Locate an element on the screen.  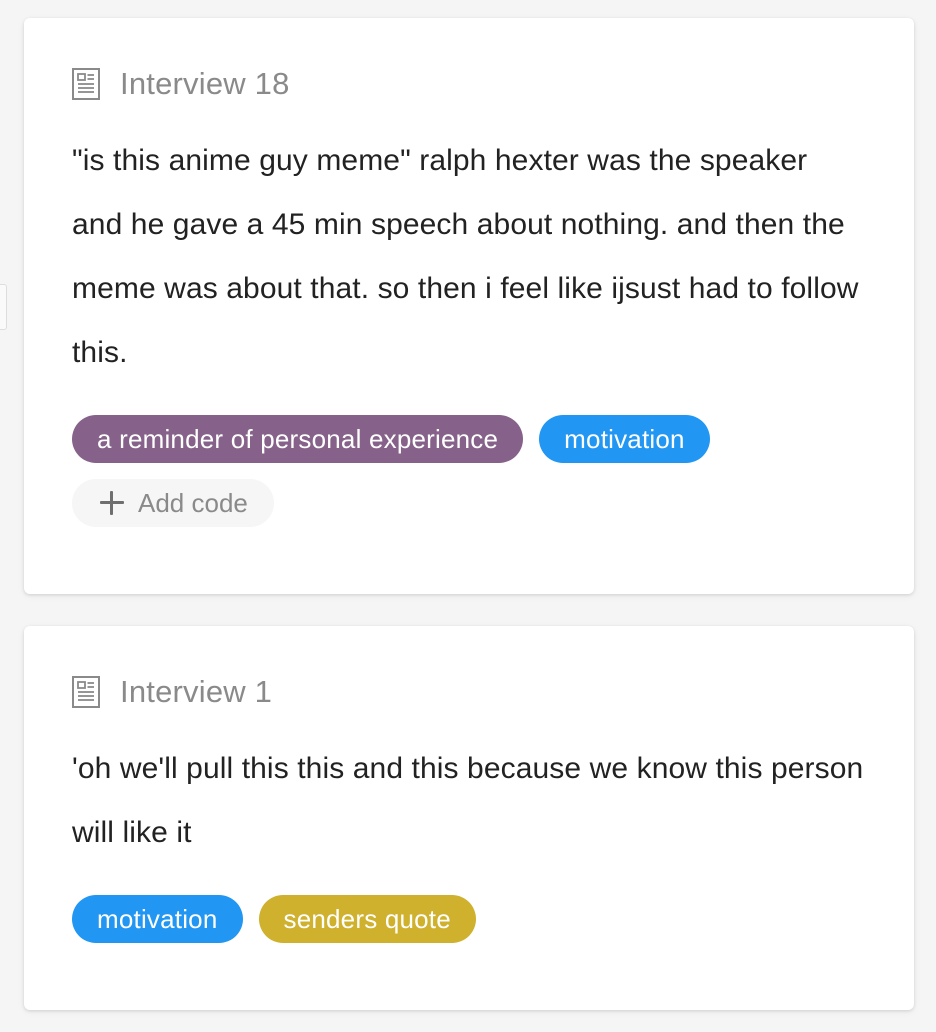
add-code-label: Add code is located at coordinates (193, 502).